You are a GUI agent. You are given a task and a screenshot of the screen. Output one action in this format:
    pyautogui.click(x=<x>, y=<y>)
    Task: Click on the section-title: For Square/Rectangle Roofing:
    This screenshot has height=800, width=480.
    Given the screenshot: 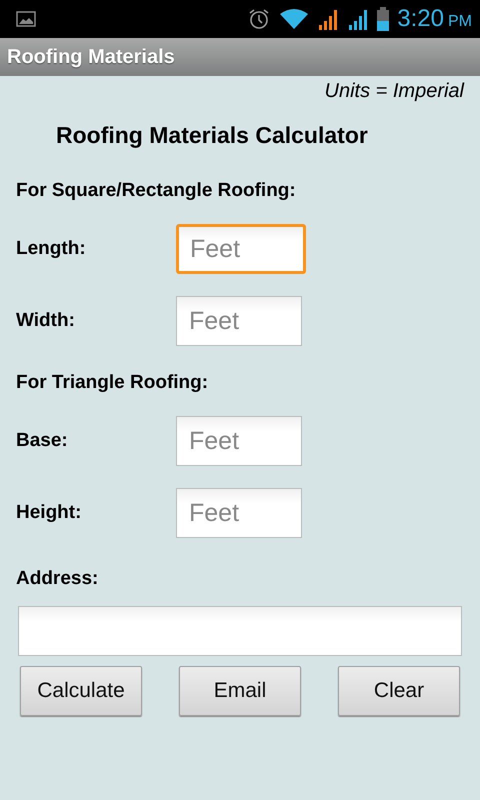 What is the action you would take?
    pyautogui.click(x=156, y=191)
    